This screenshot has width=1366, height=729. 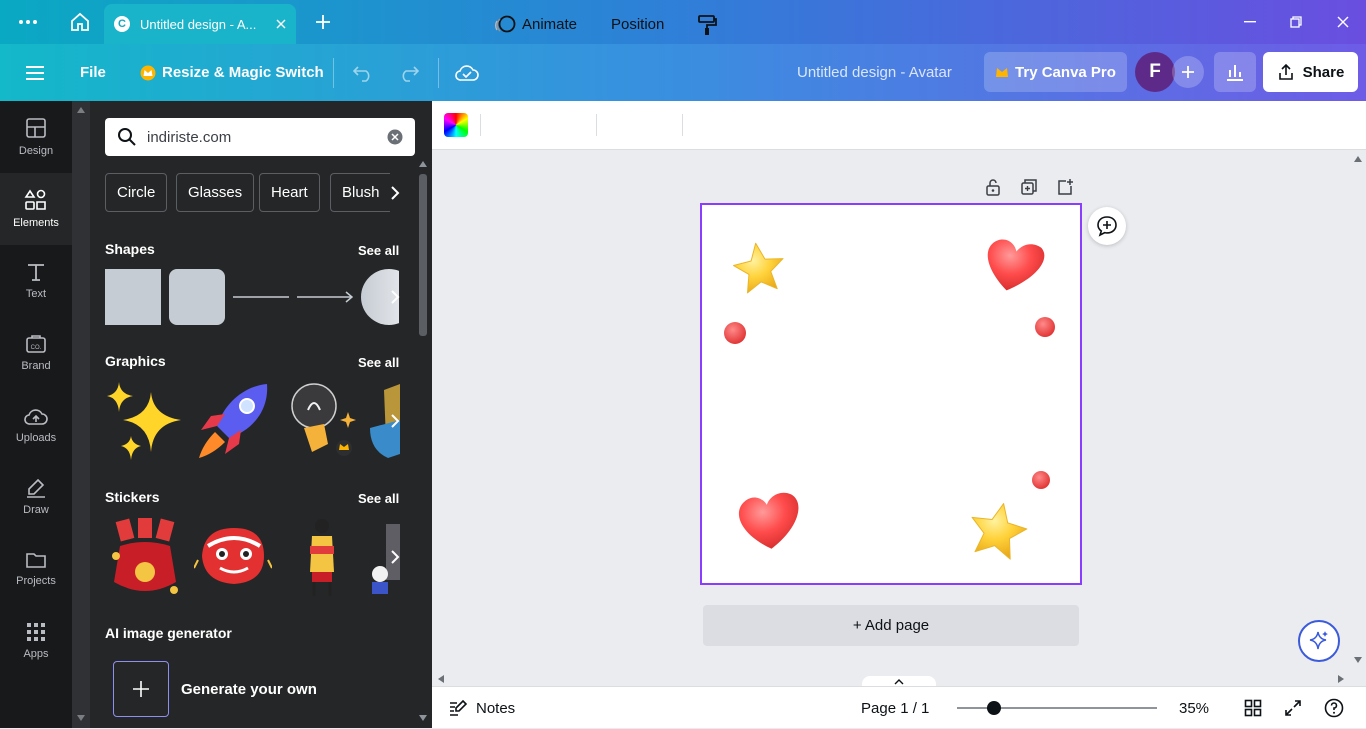 What do you see at coordinates (1188, 72) in the screenshot?
I see `add-member-icon` at bounding box center [1188, 72].